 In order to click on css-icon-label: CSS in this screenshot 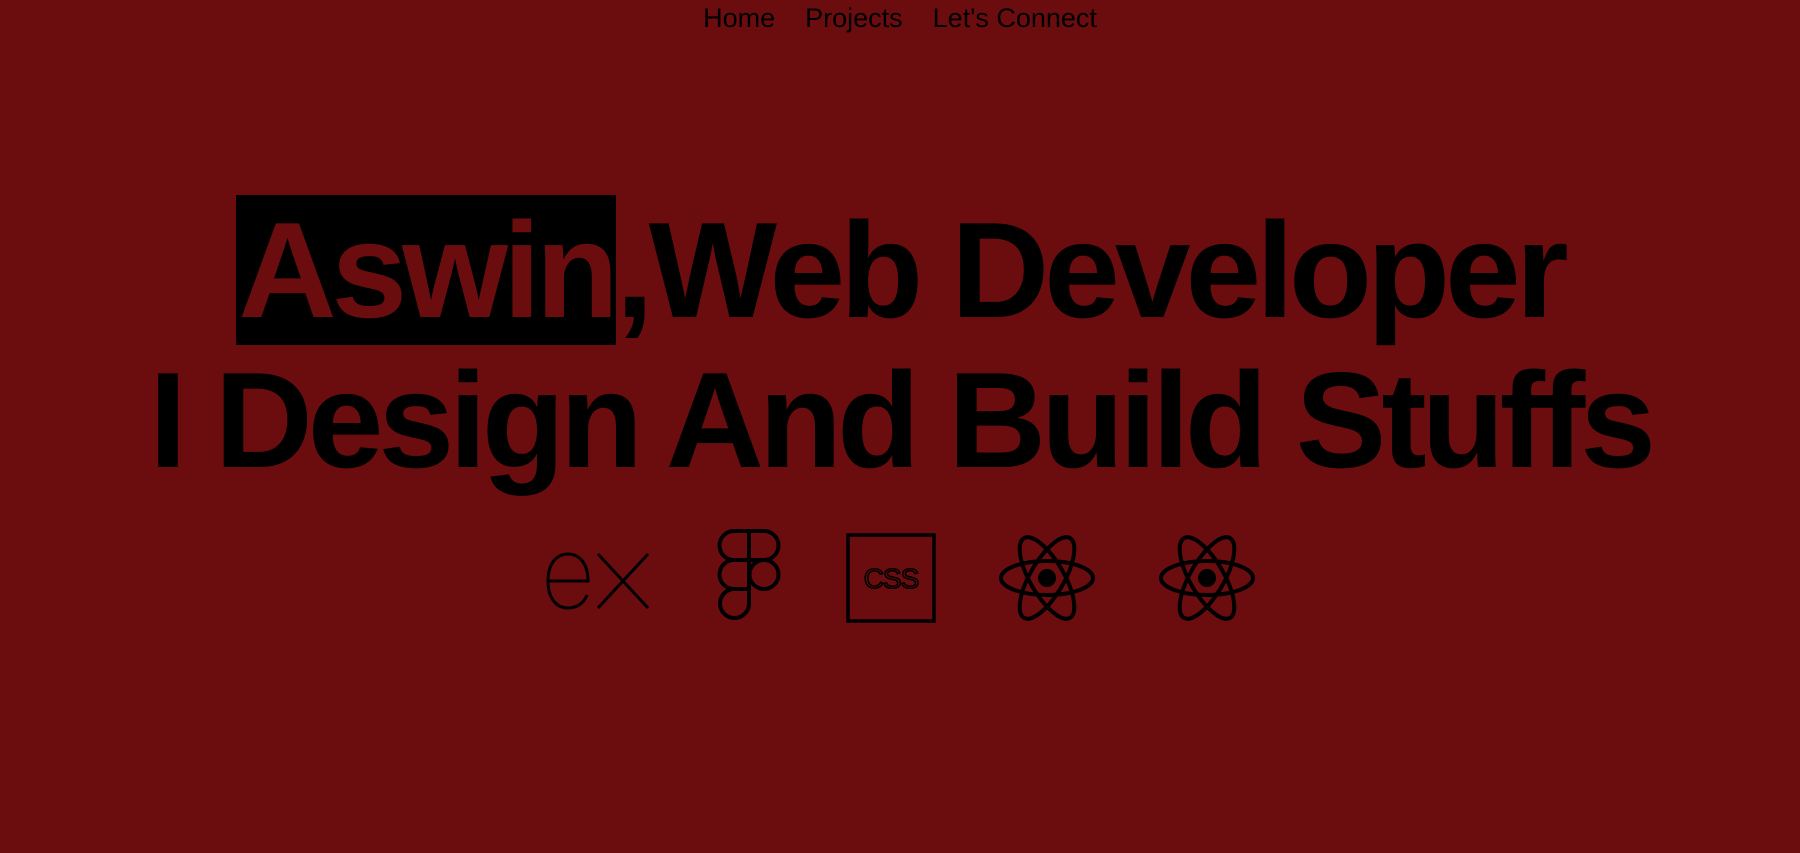, I will do `click(891, 578)`.